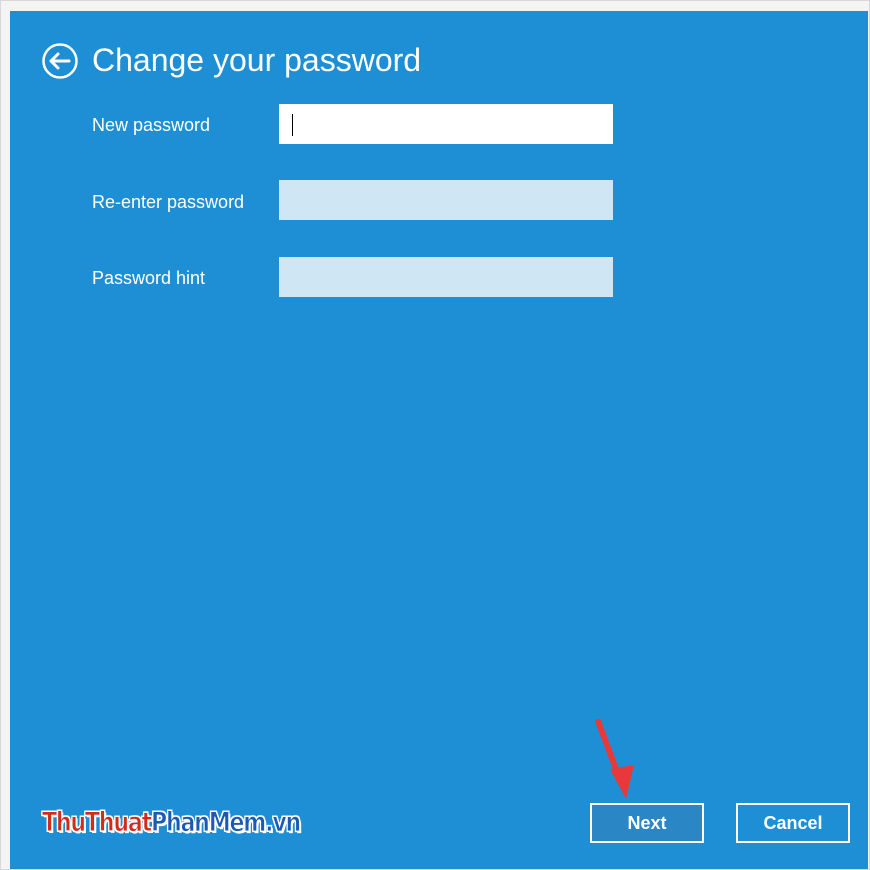 The image size is (870, 870). I want to click on watermark-part-3: .vn, so click(283, 823).